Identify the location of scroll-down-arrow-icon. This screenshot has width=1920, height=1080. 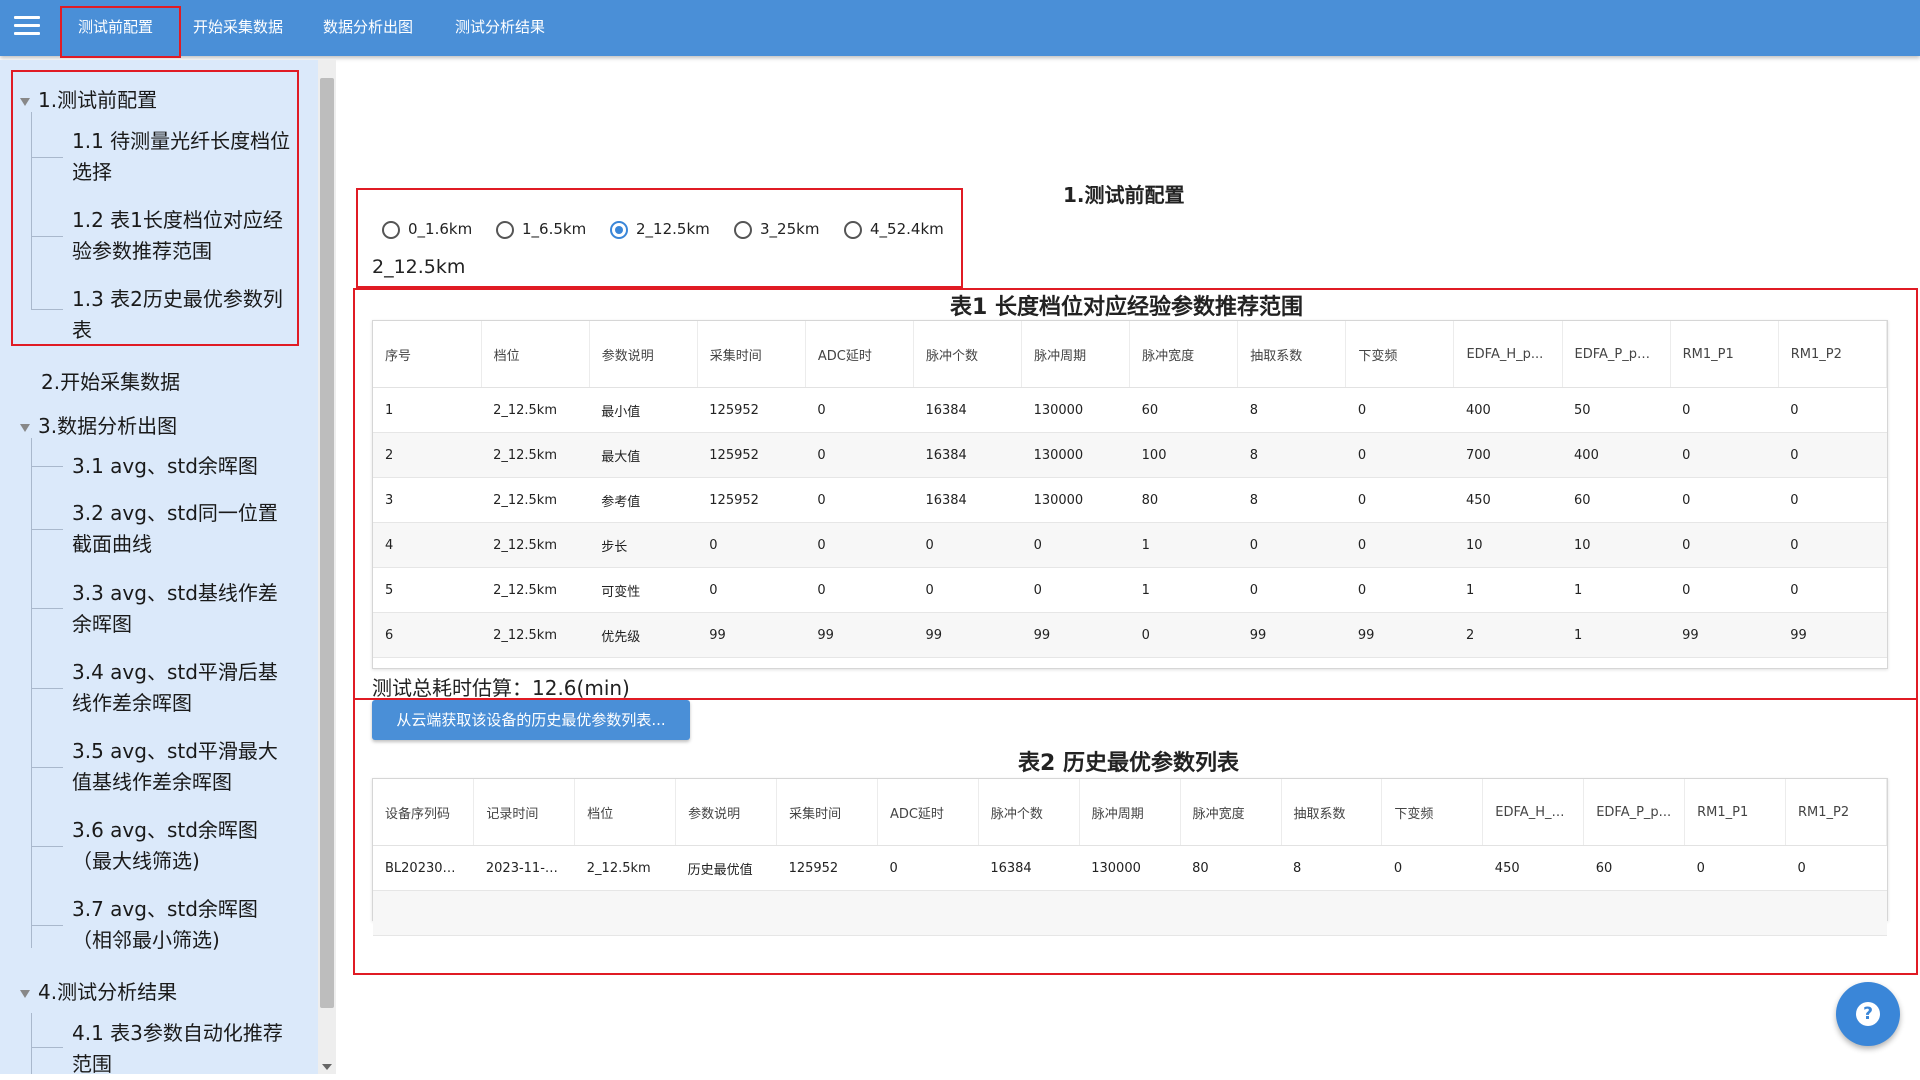
(327, 1067).